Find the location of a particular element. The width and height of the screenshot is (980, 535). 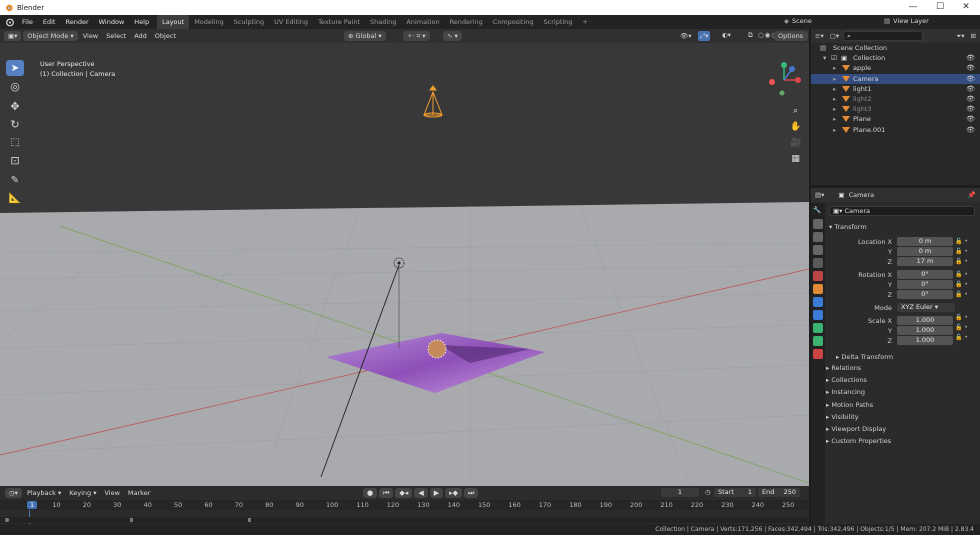

editor-type-button: ▣▾ is located at coordinates (13, 36).